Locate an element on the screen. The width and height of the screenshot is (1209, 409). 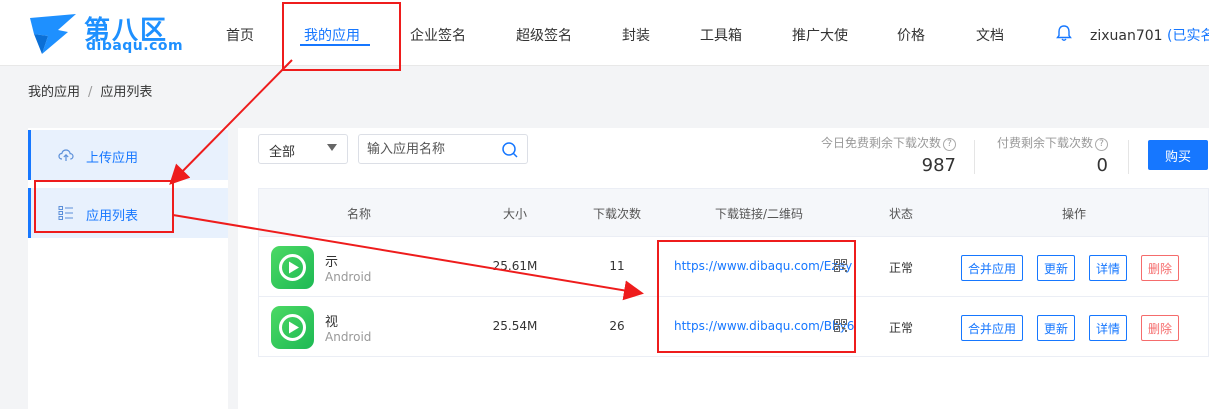
app-downloads: 11 is located at coordinates (617, 266).